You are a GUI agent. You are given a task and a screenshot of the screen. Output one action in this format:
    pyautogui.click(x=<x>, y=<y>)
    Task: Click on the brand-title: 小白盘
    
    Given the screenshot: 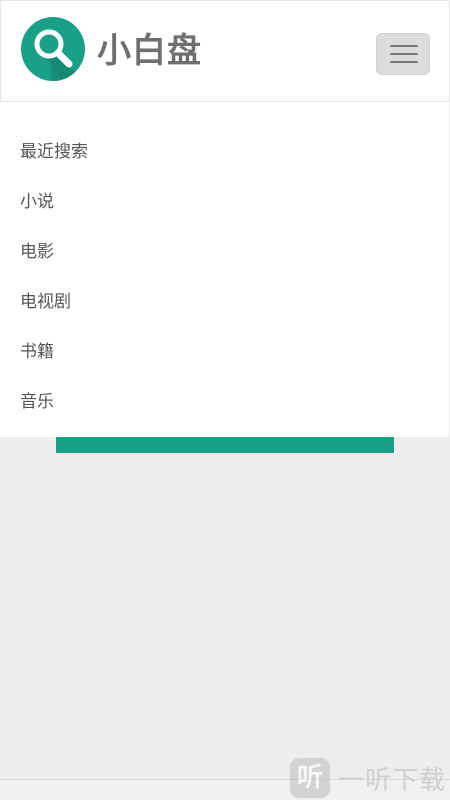 What is the action you would take?
    pyautogui.click(x=149, y=51)
    